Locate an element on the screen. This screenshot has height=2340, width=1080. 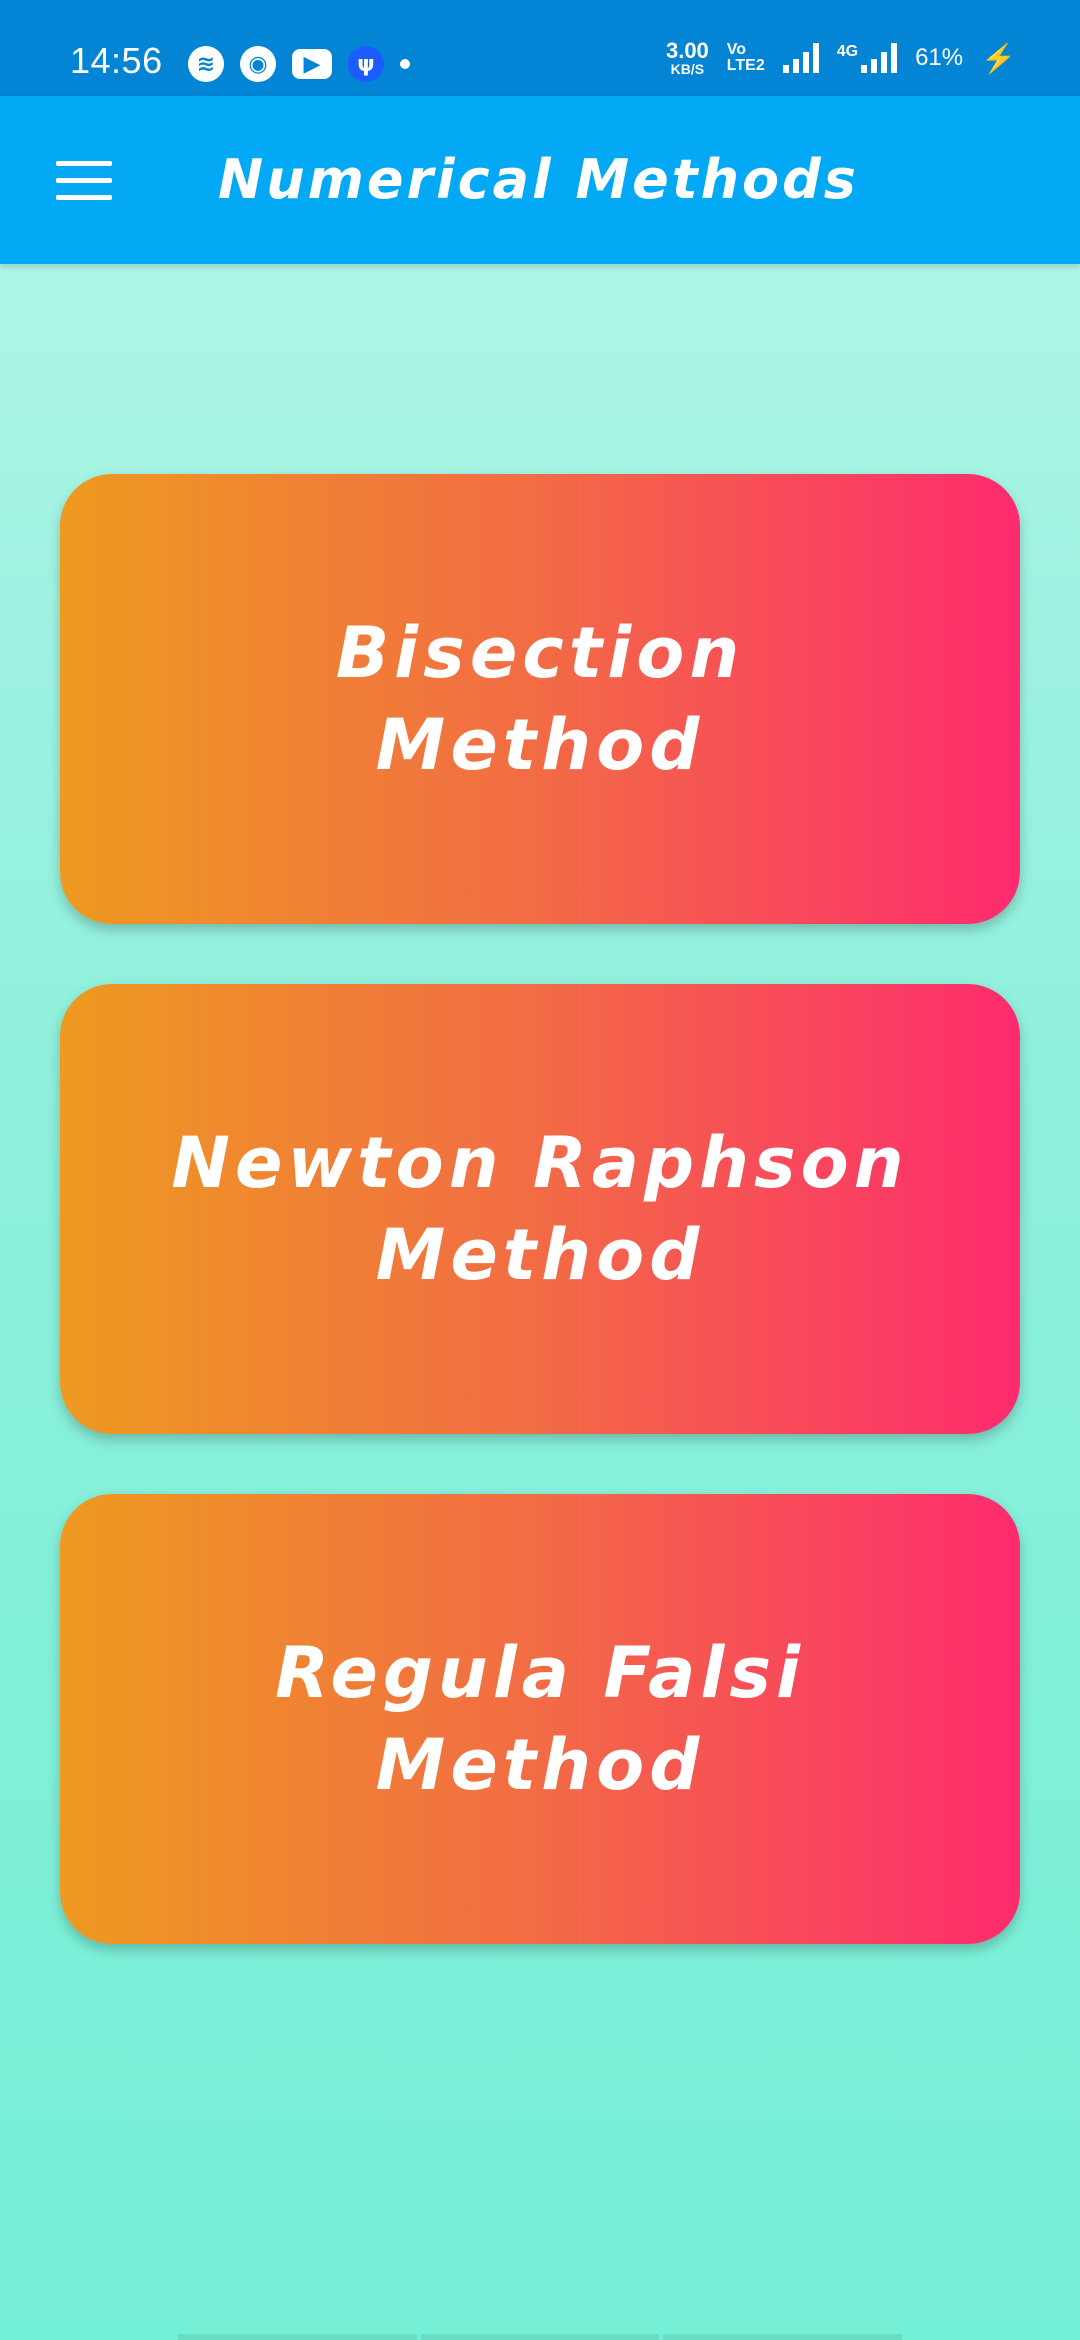
network-speed-value: 3.00 is located at coordinates (687, 50).